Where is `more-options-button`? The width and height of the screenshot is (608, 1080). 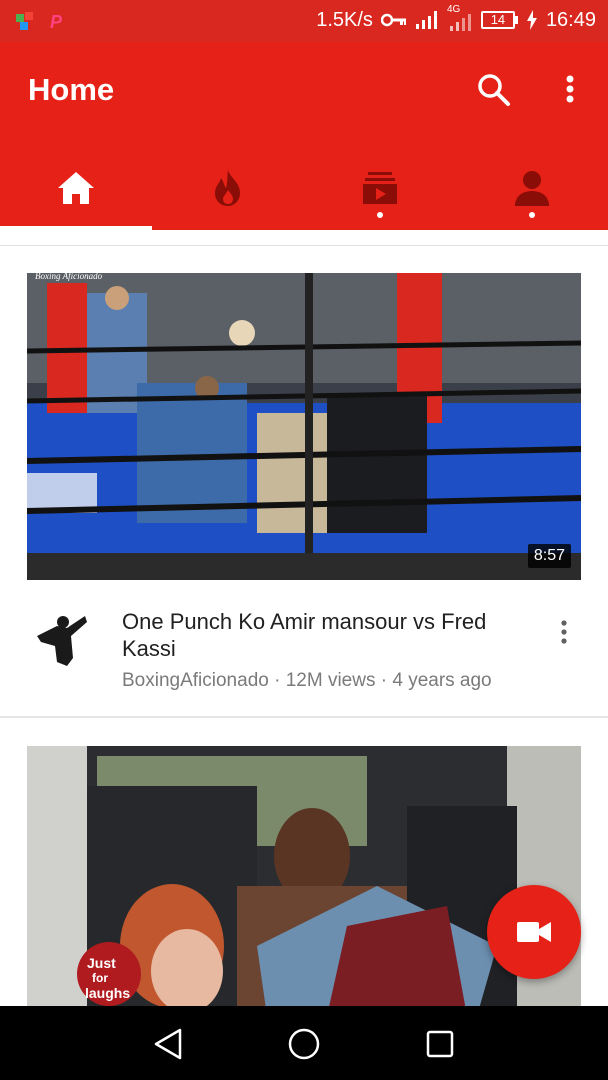
more-options-button is located at coordinates (570, 90).